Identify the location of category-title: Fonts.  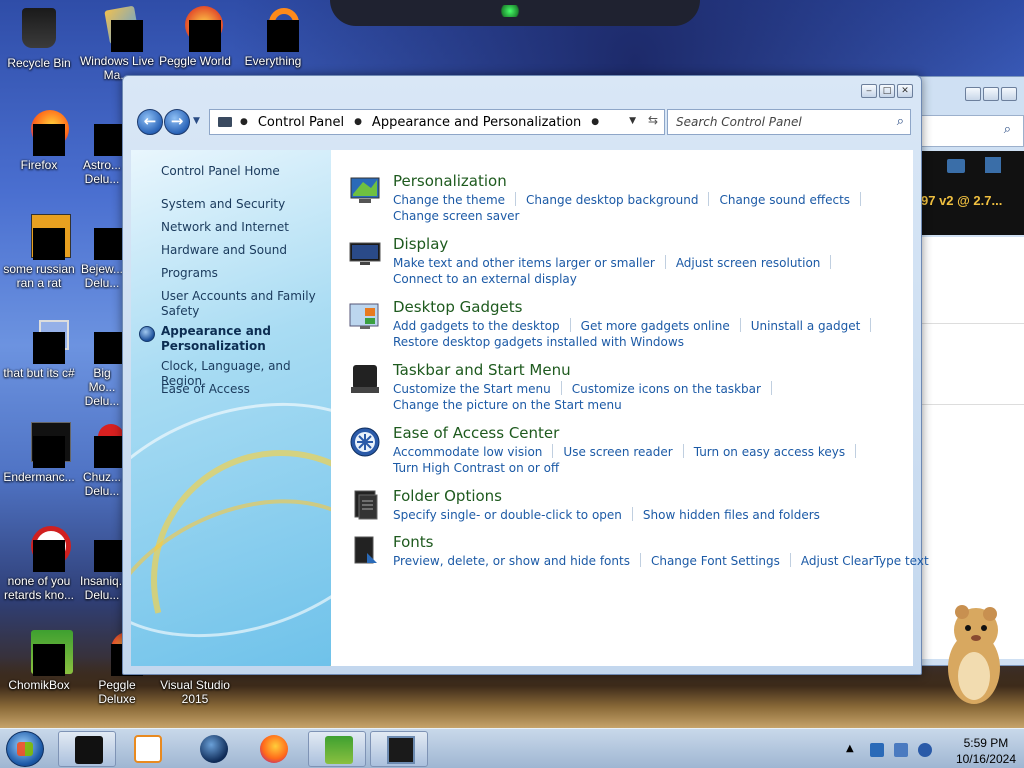
(413, 542).